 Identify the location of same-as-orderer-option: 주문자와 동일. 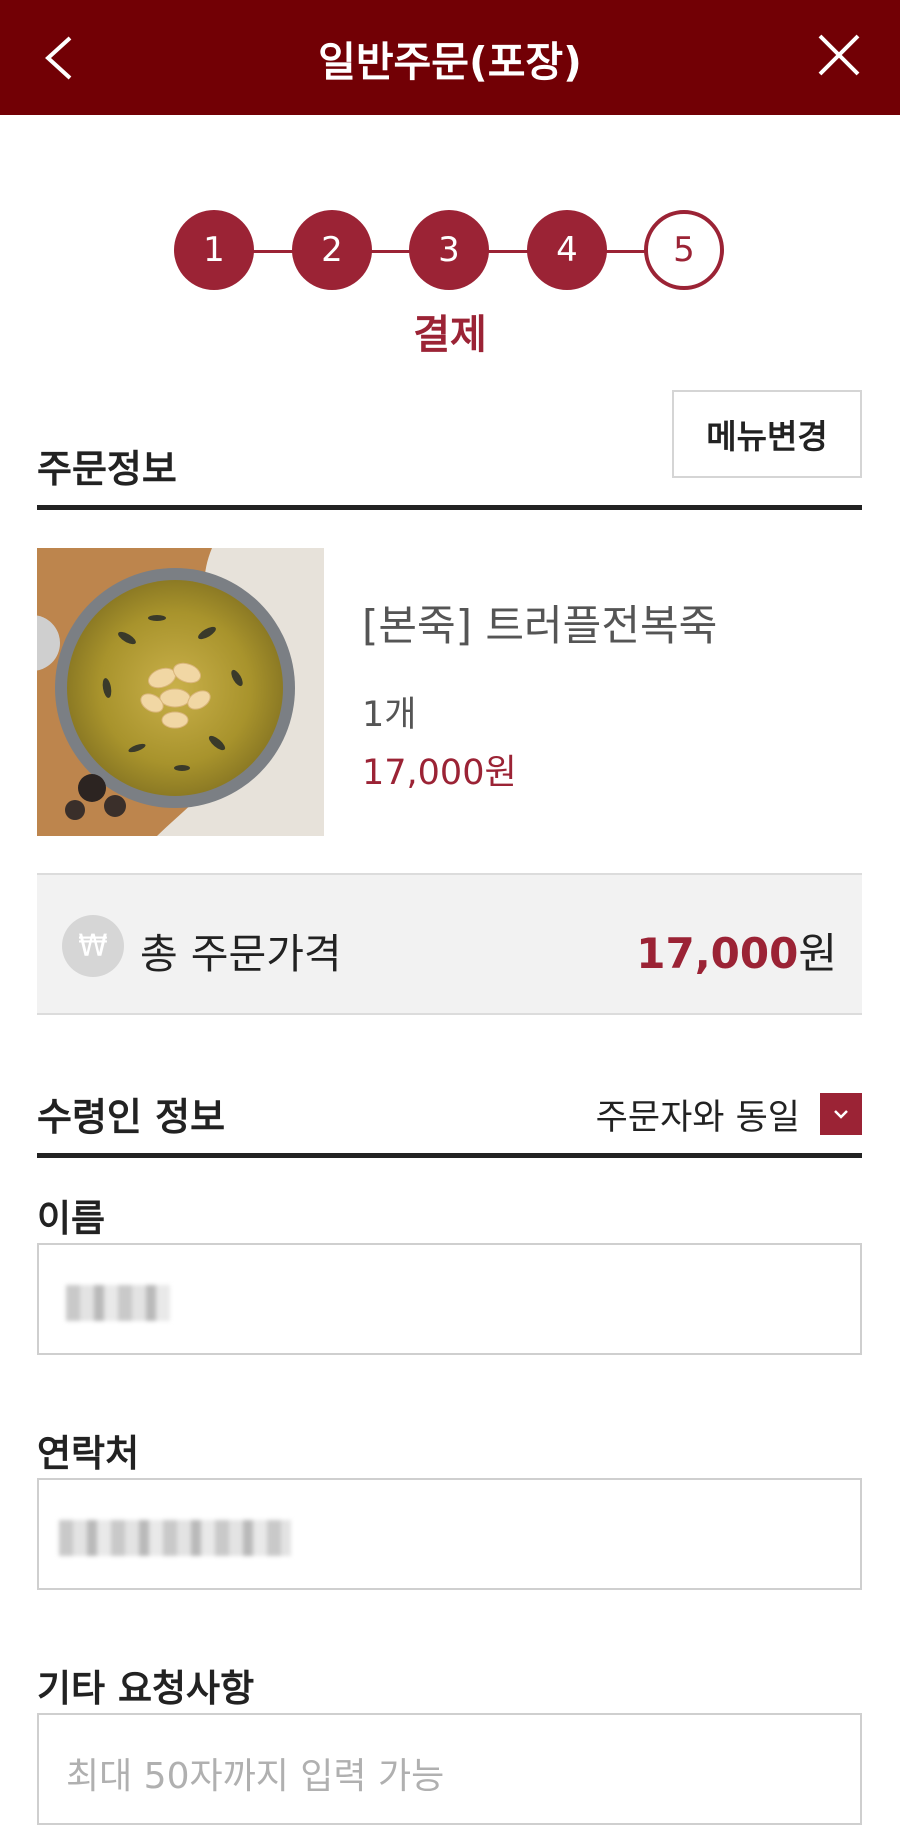
(729, 1115).